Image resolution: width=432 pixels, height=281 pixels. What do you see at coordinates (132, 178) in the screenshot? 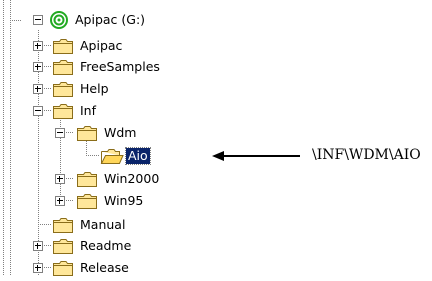
I see `tree-item-label: Win2000` at bounding box center [132, 178].